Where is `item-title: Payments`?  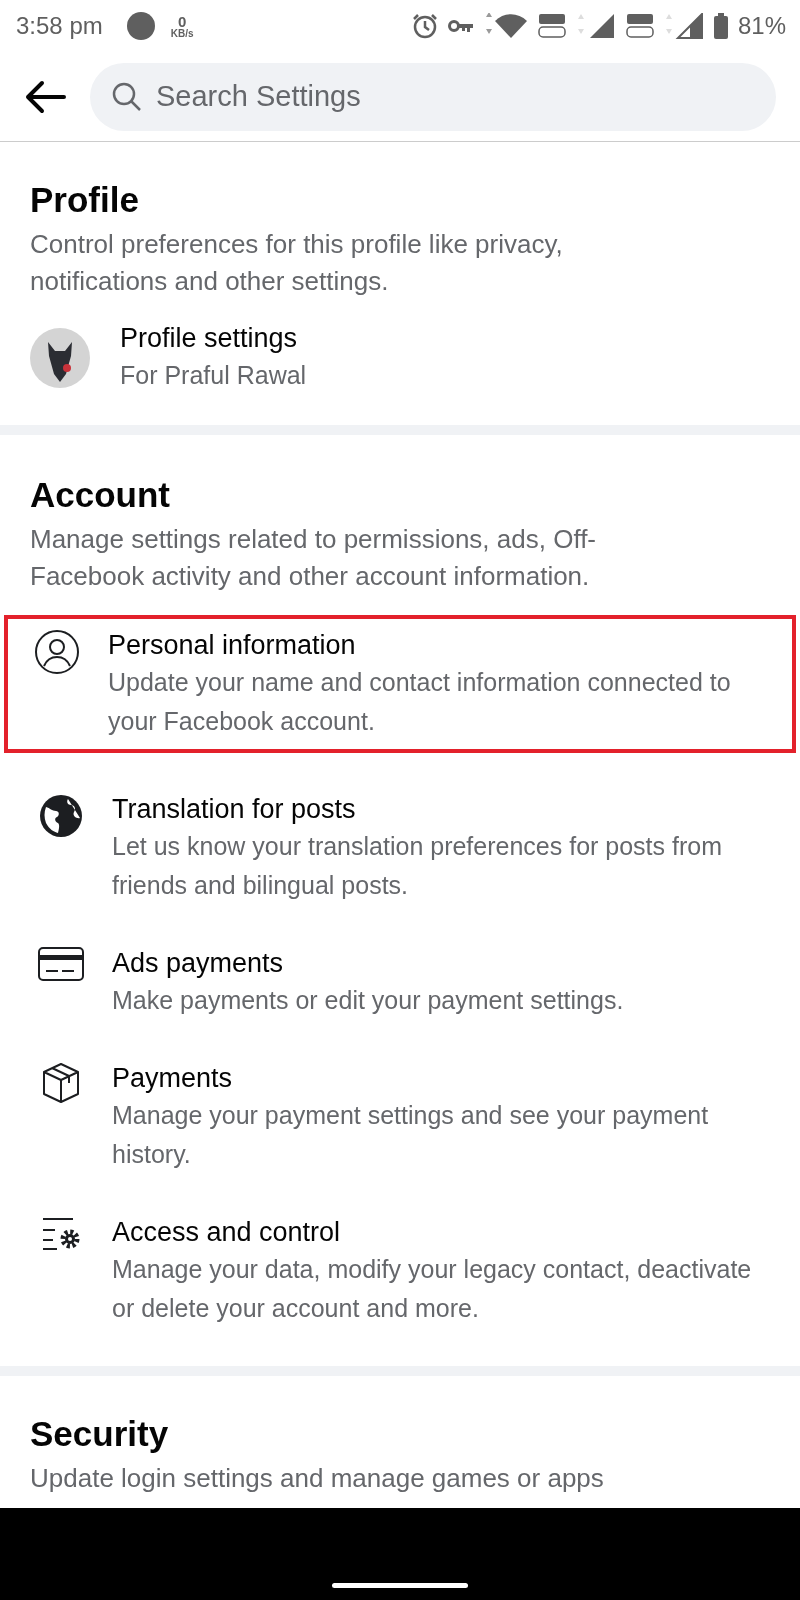 item-title: Payments is located at coordinates (173, 1078).